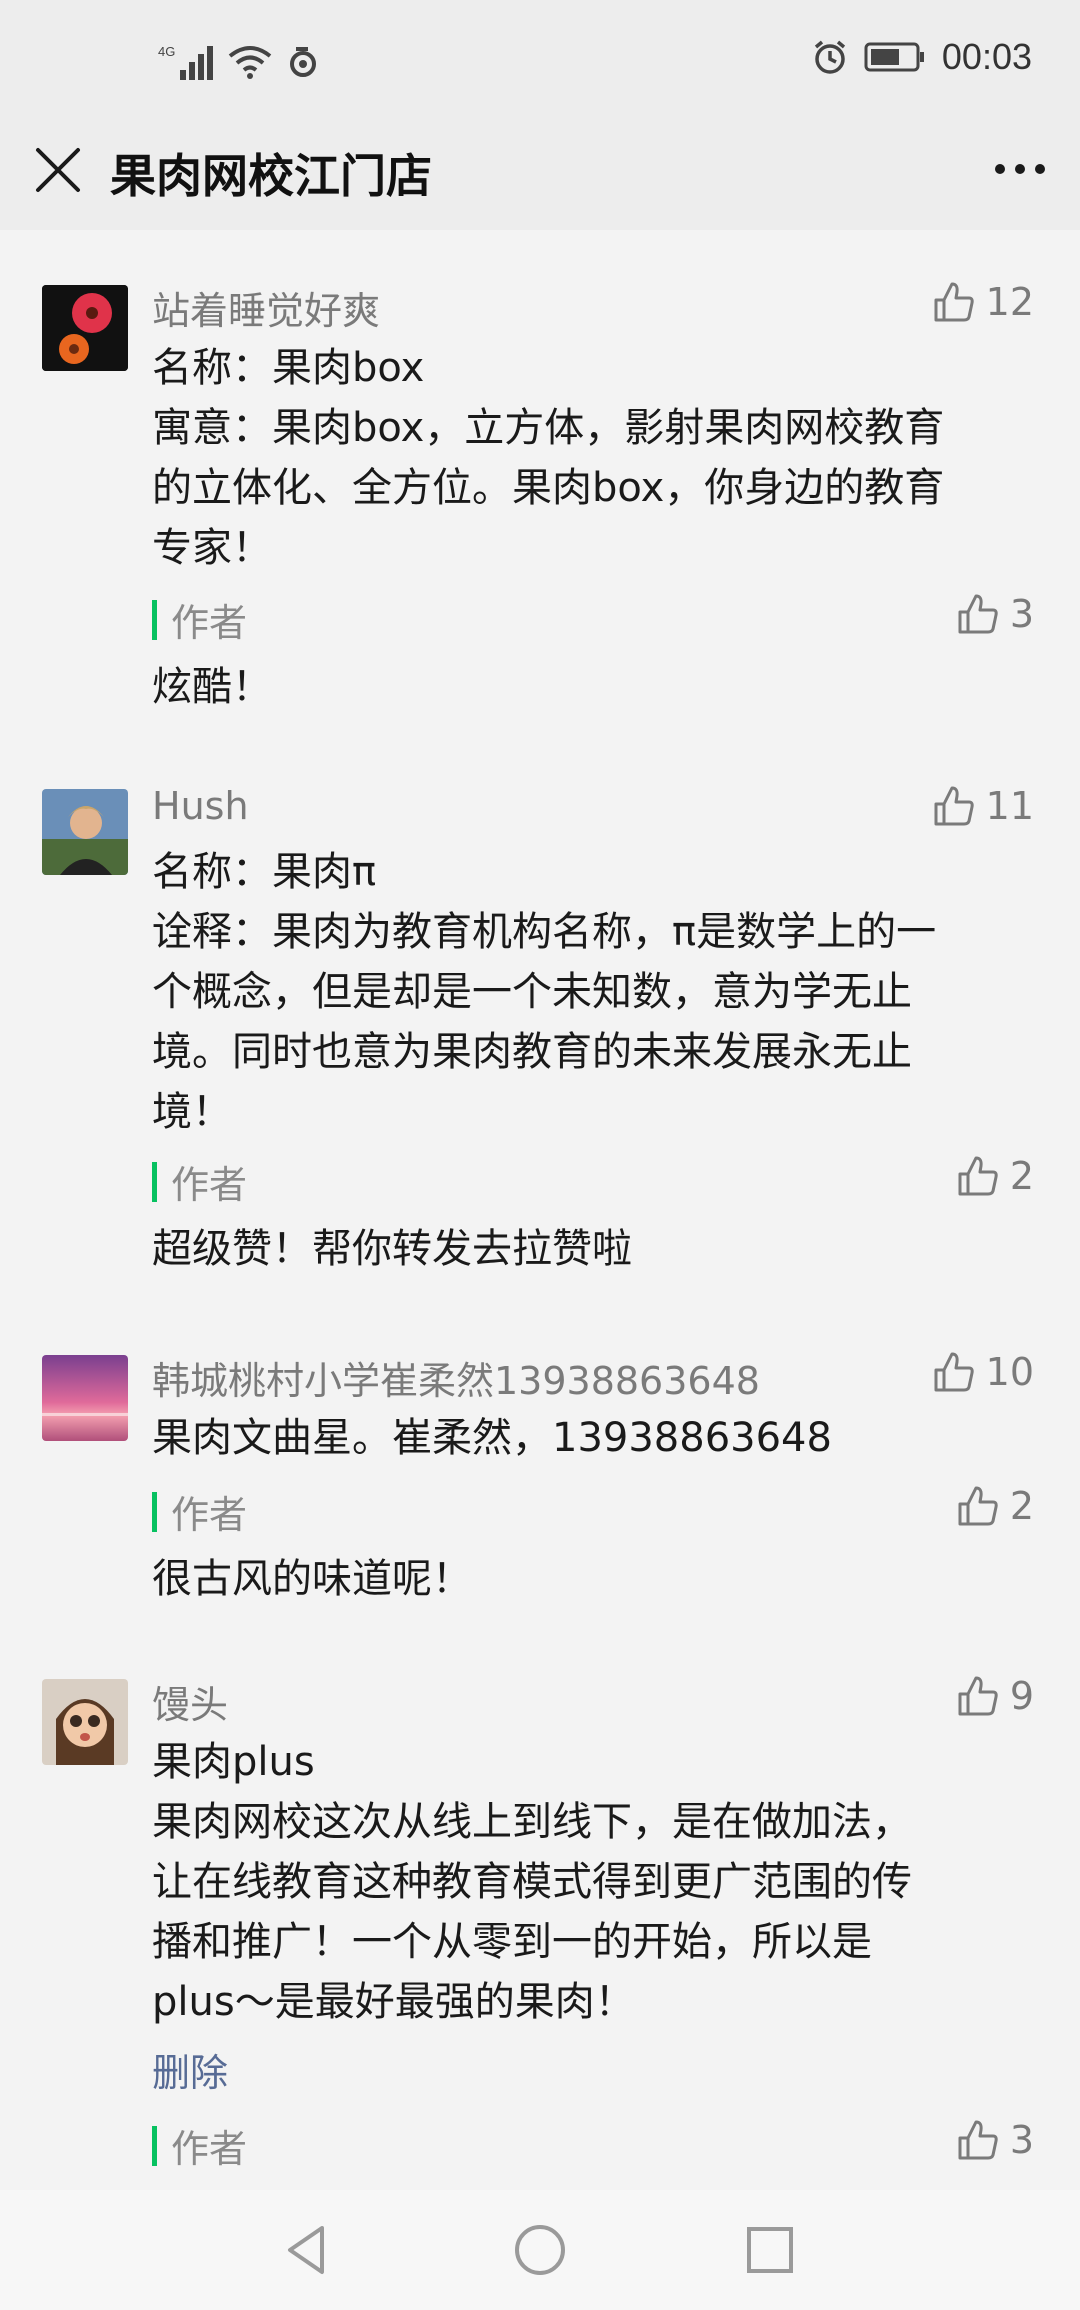 The image size is (1080, 2310). I want to click on like-count: 10, so click(1009, 1372).